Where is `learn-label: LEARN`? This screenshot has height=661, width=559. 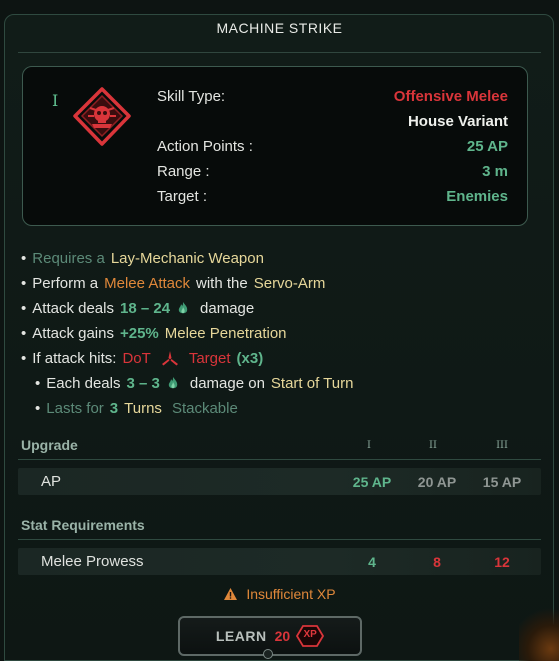
learn-label: LEARN is located at coordinates (241, 636).